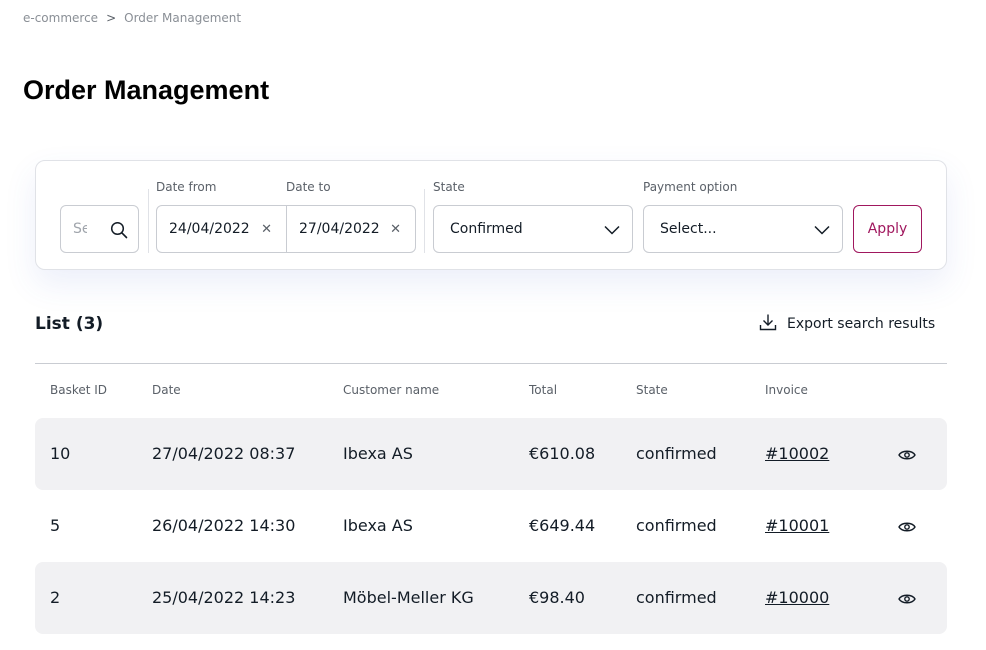 This screenshot has width=986, height=650. Describe the element at coordinates (80, 229) in the screenshot. I see `search-placeholder: Search` at that location.